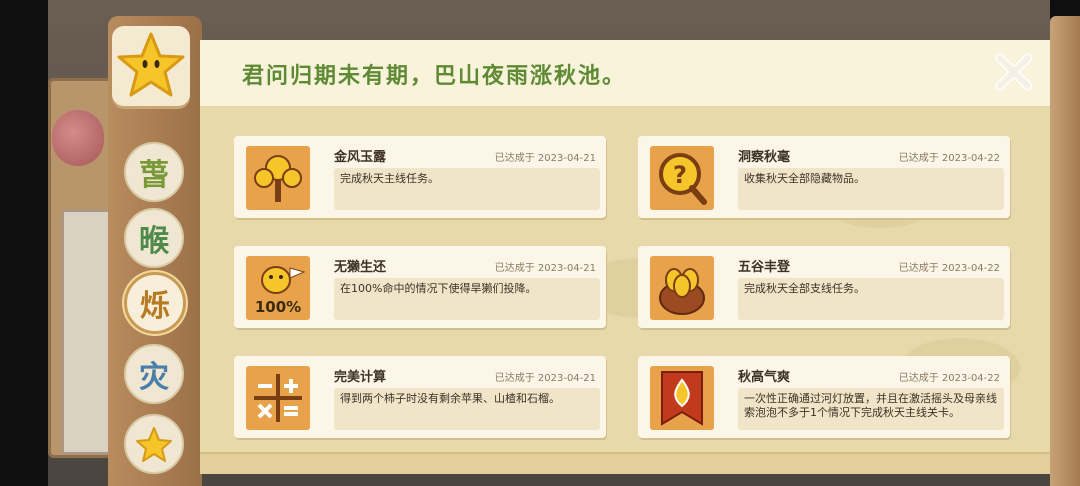 The image size is (1080, 486). I want to click on magnifier-question-icon: ?, so click(682, 178).